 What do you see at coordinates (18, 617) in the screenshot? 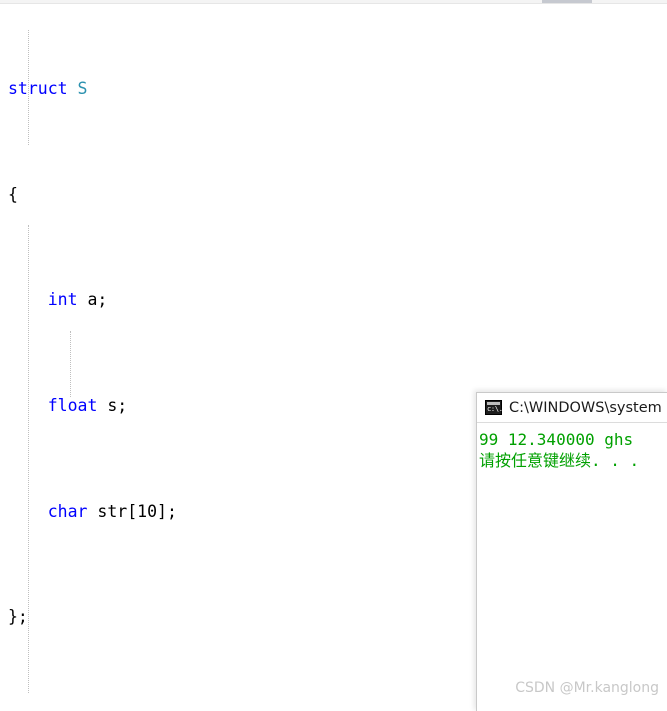
I see `token-struct-end: };` at bounding box center [18, 617].